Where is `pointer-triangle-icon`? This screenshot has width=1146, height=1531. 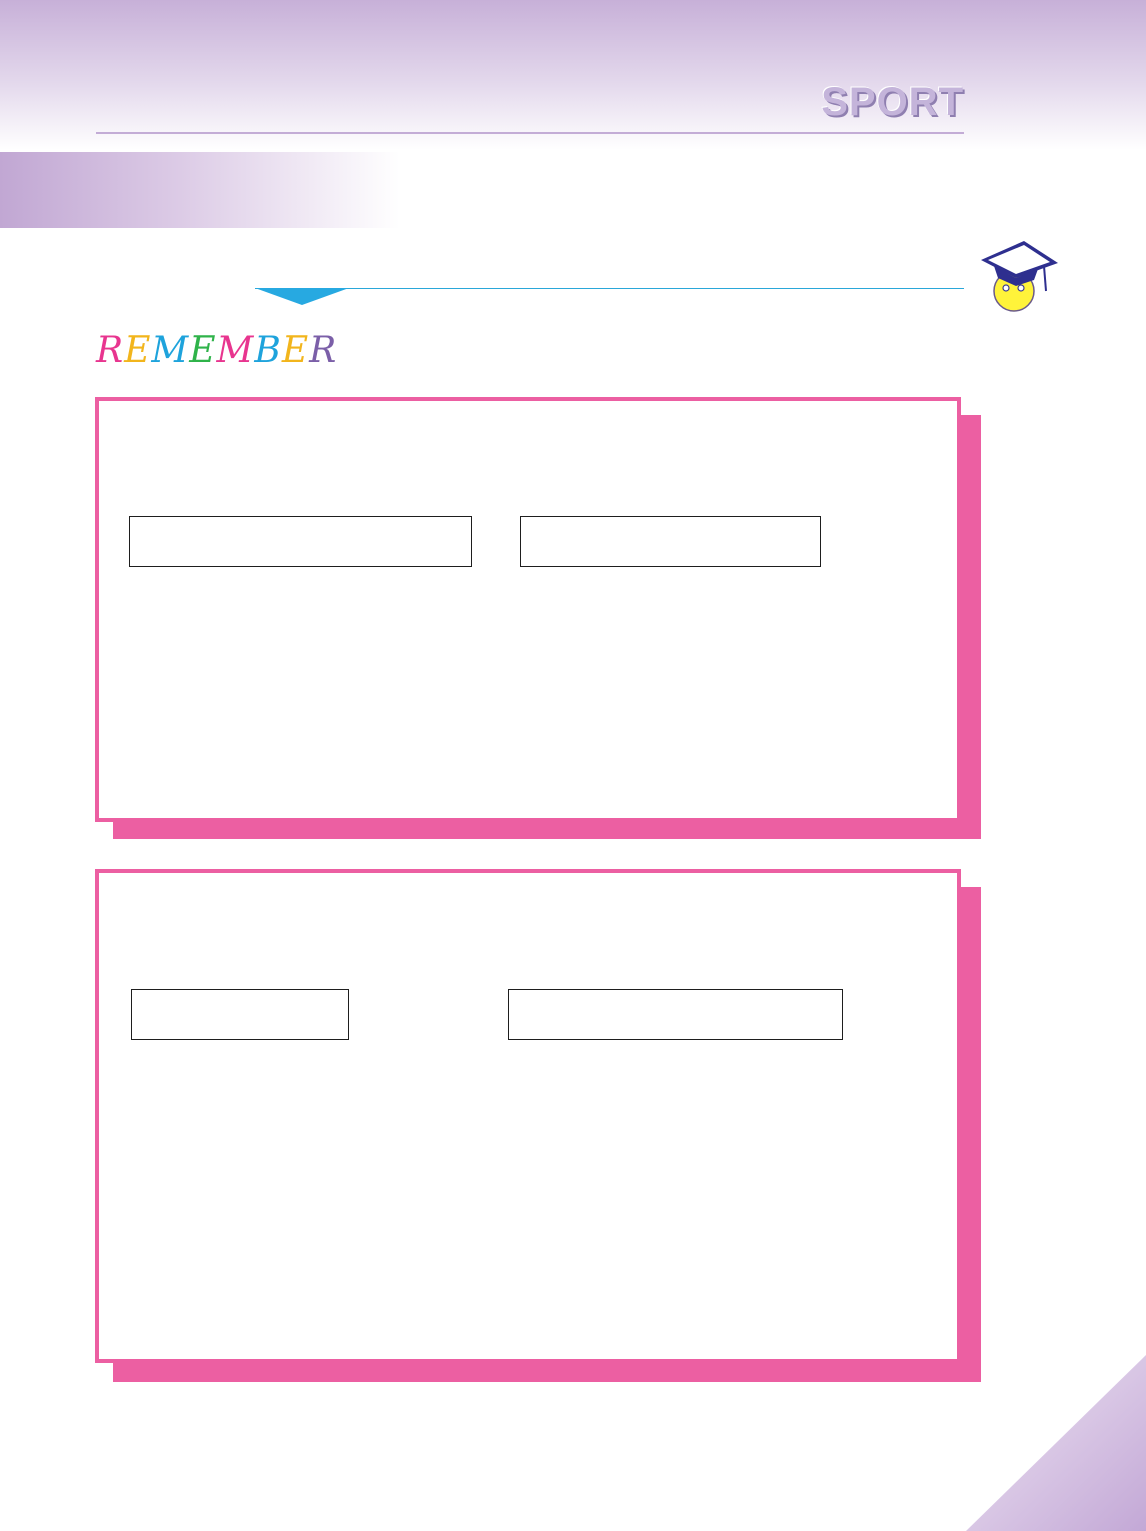
pointer-triangle-icon is located at coordinates (302, 296).